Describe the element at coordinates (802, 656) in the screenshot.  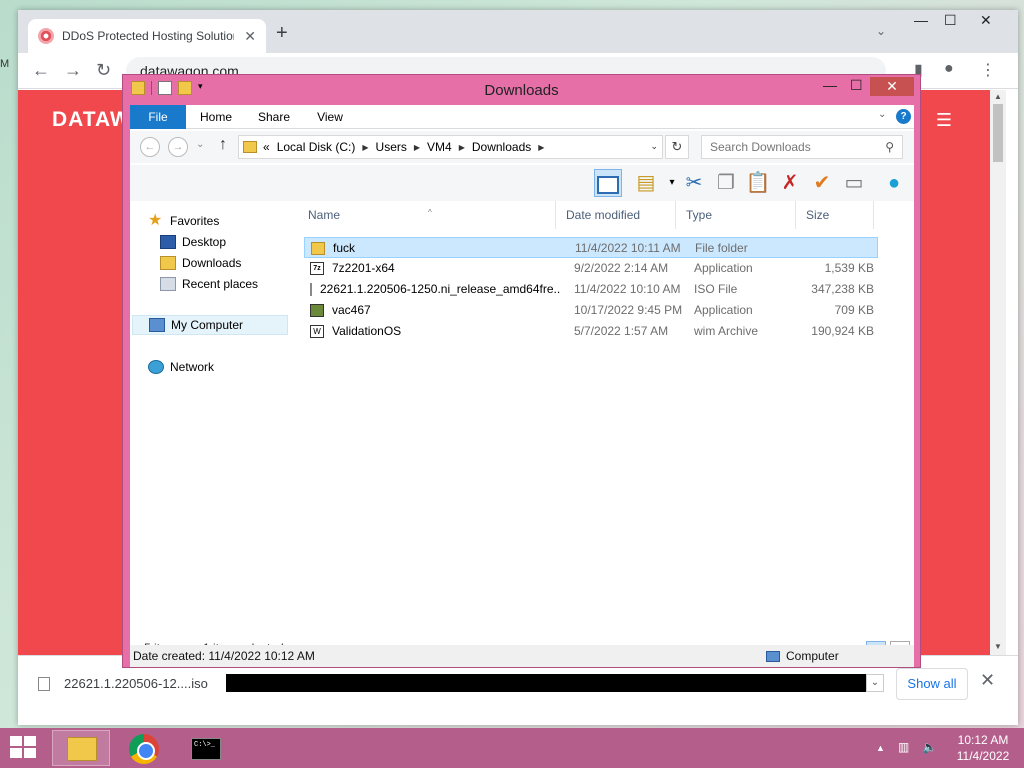
I see `computer-location: Computer` at that location.